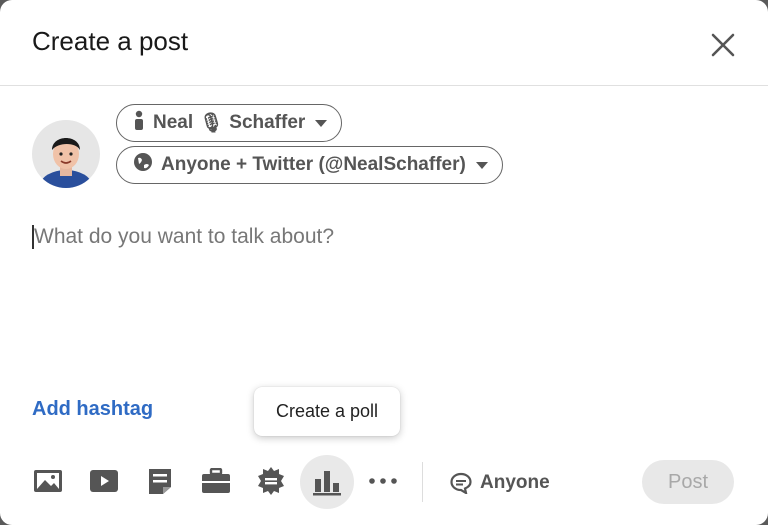  I want to click on video-icon, so click(104, 481).